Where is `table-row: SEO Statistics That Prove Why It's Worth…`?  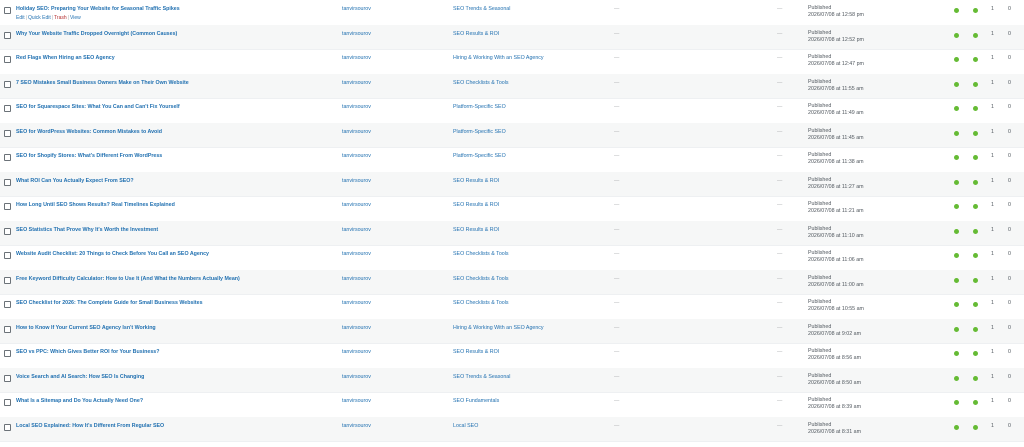 table-row: SEO Statistics That Prove Why It's Worth… is located at coordinates (512, 233).